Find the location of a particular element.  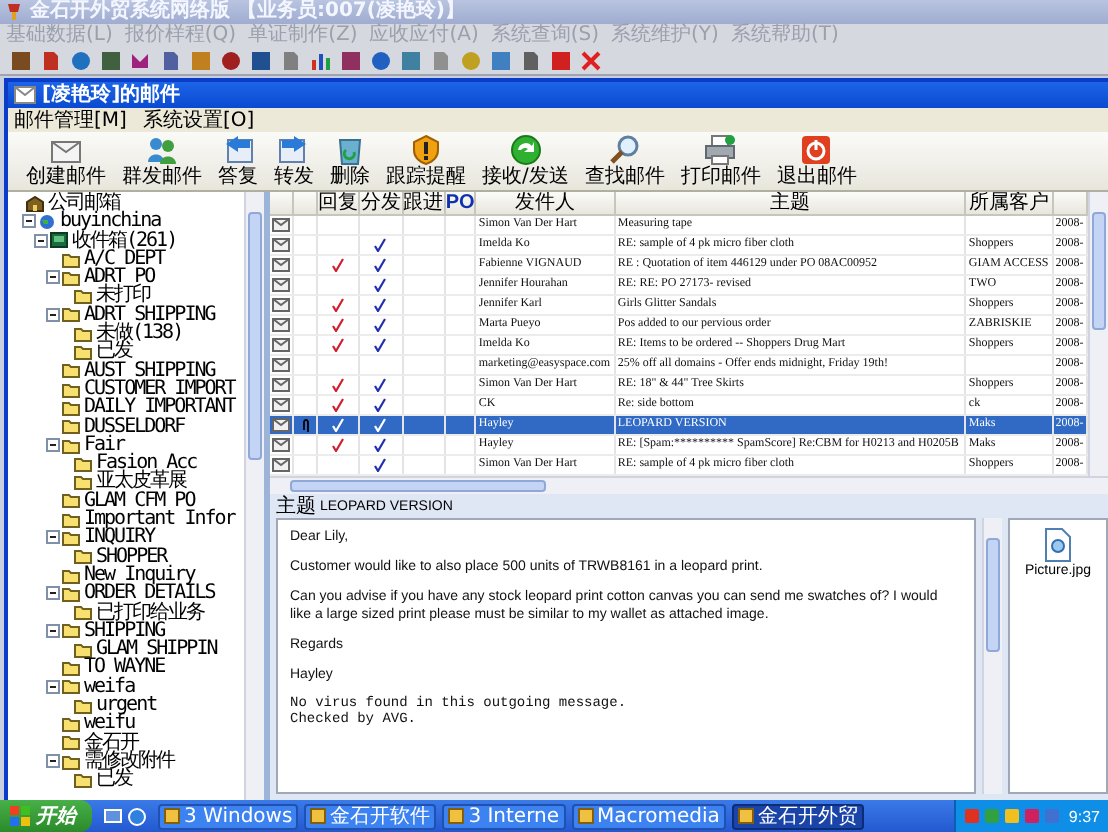

tree-item: DUSSELDORF is located at coordinates (134, 426).